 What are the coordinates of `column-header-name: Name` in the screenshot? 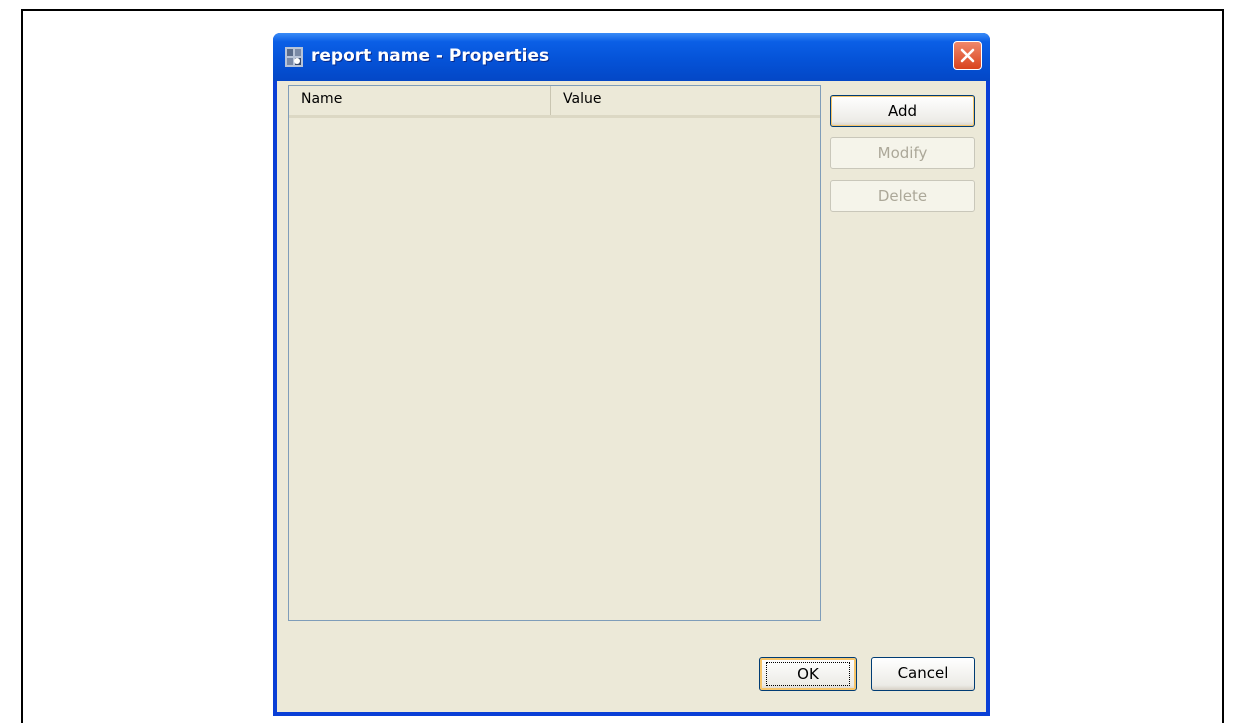 It's located at (420, 100).